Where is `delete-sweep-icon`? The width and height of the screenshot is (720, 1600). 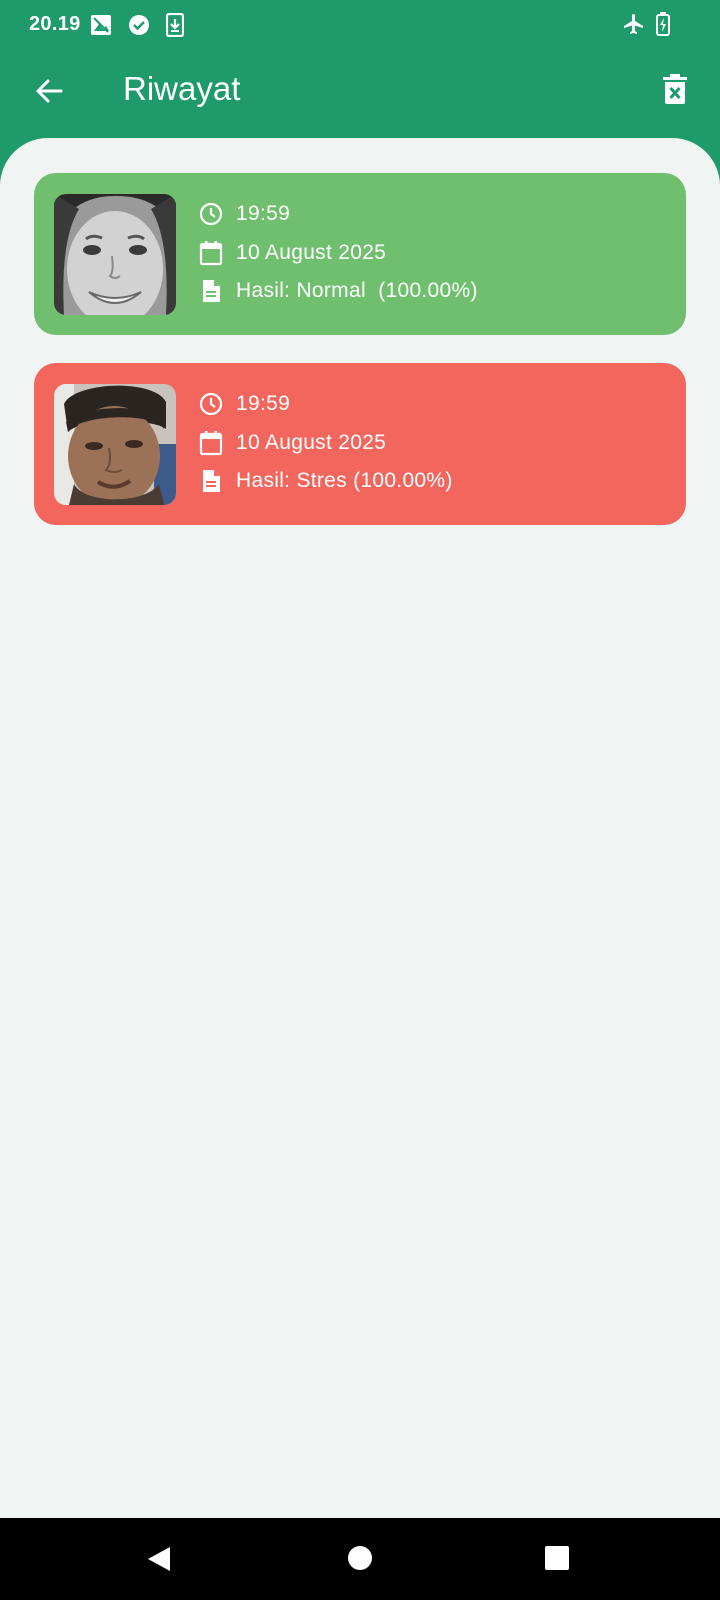
delete-sweep-icon is located at coordinates (675, 91).